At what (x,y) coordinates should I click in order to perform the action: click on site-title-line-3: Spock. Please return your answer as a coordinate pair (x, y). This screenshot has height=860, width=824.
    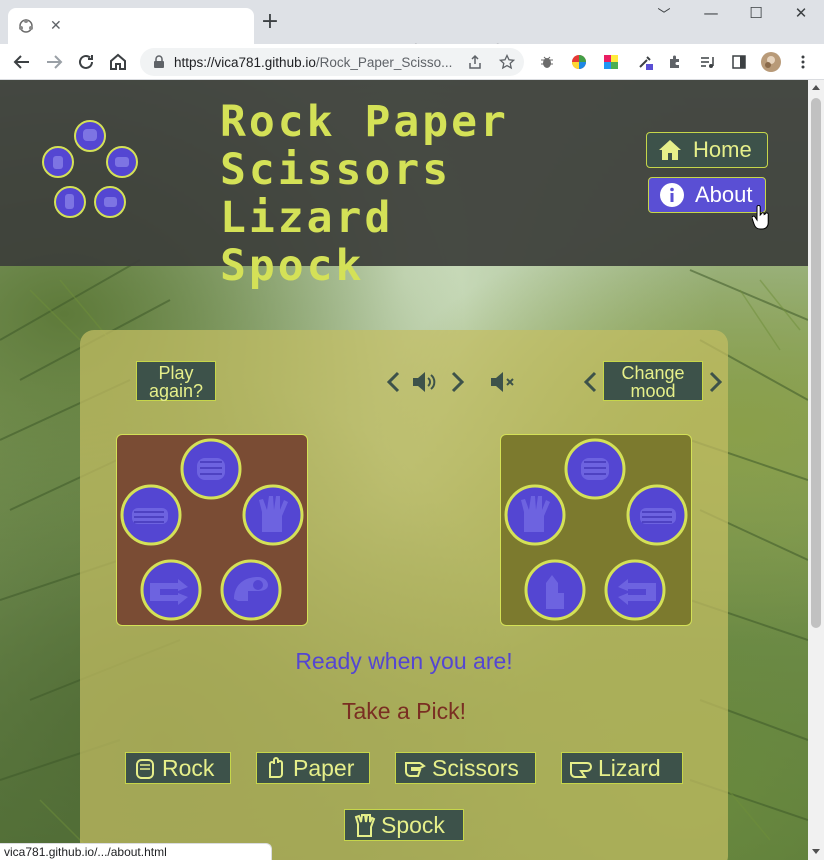
    Looking at the image, I should click on (292, 266).